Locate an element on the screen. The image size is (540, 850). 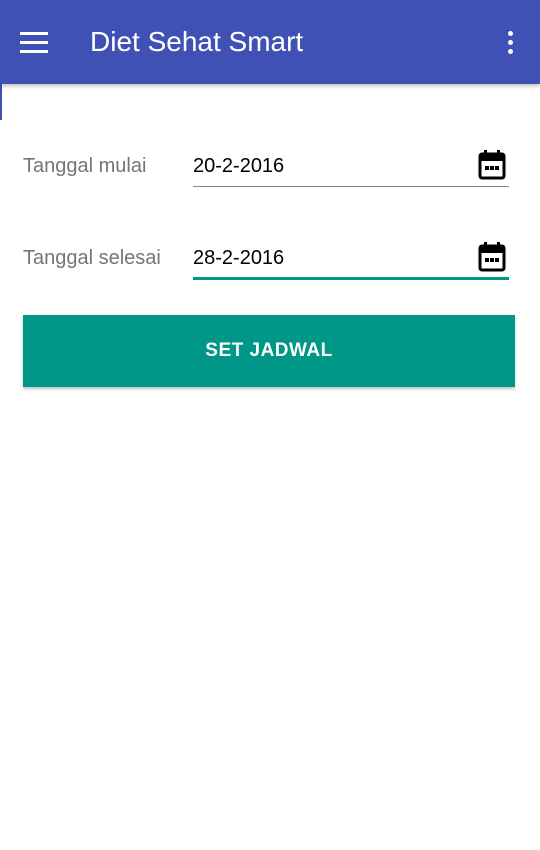
start-date-field: 20-2-2016 is located at coordinates (351, 168).